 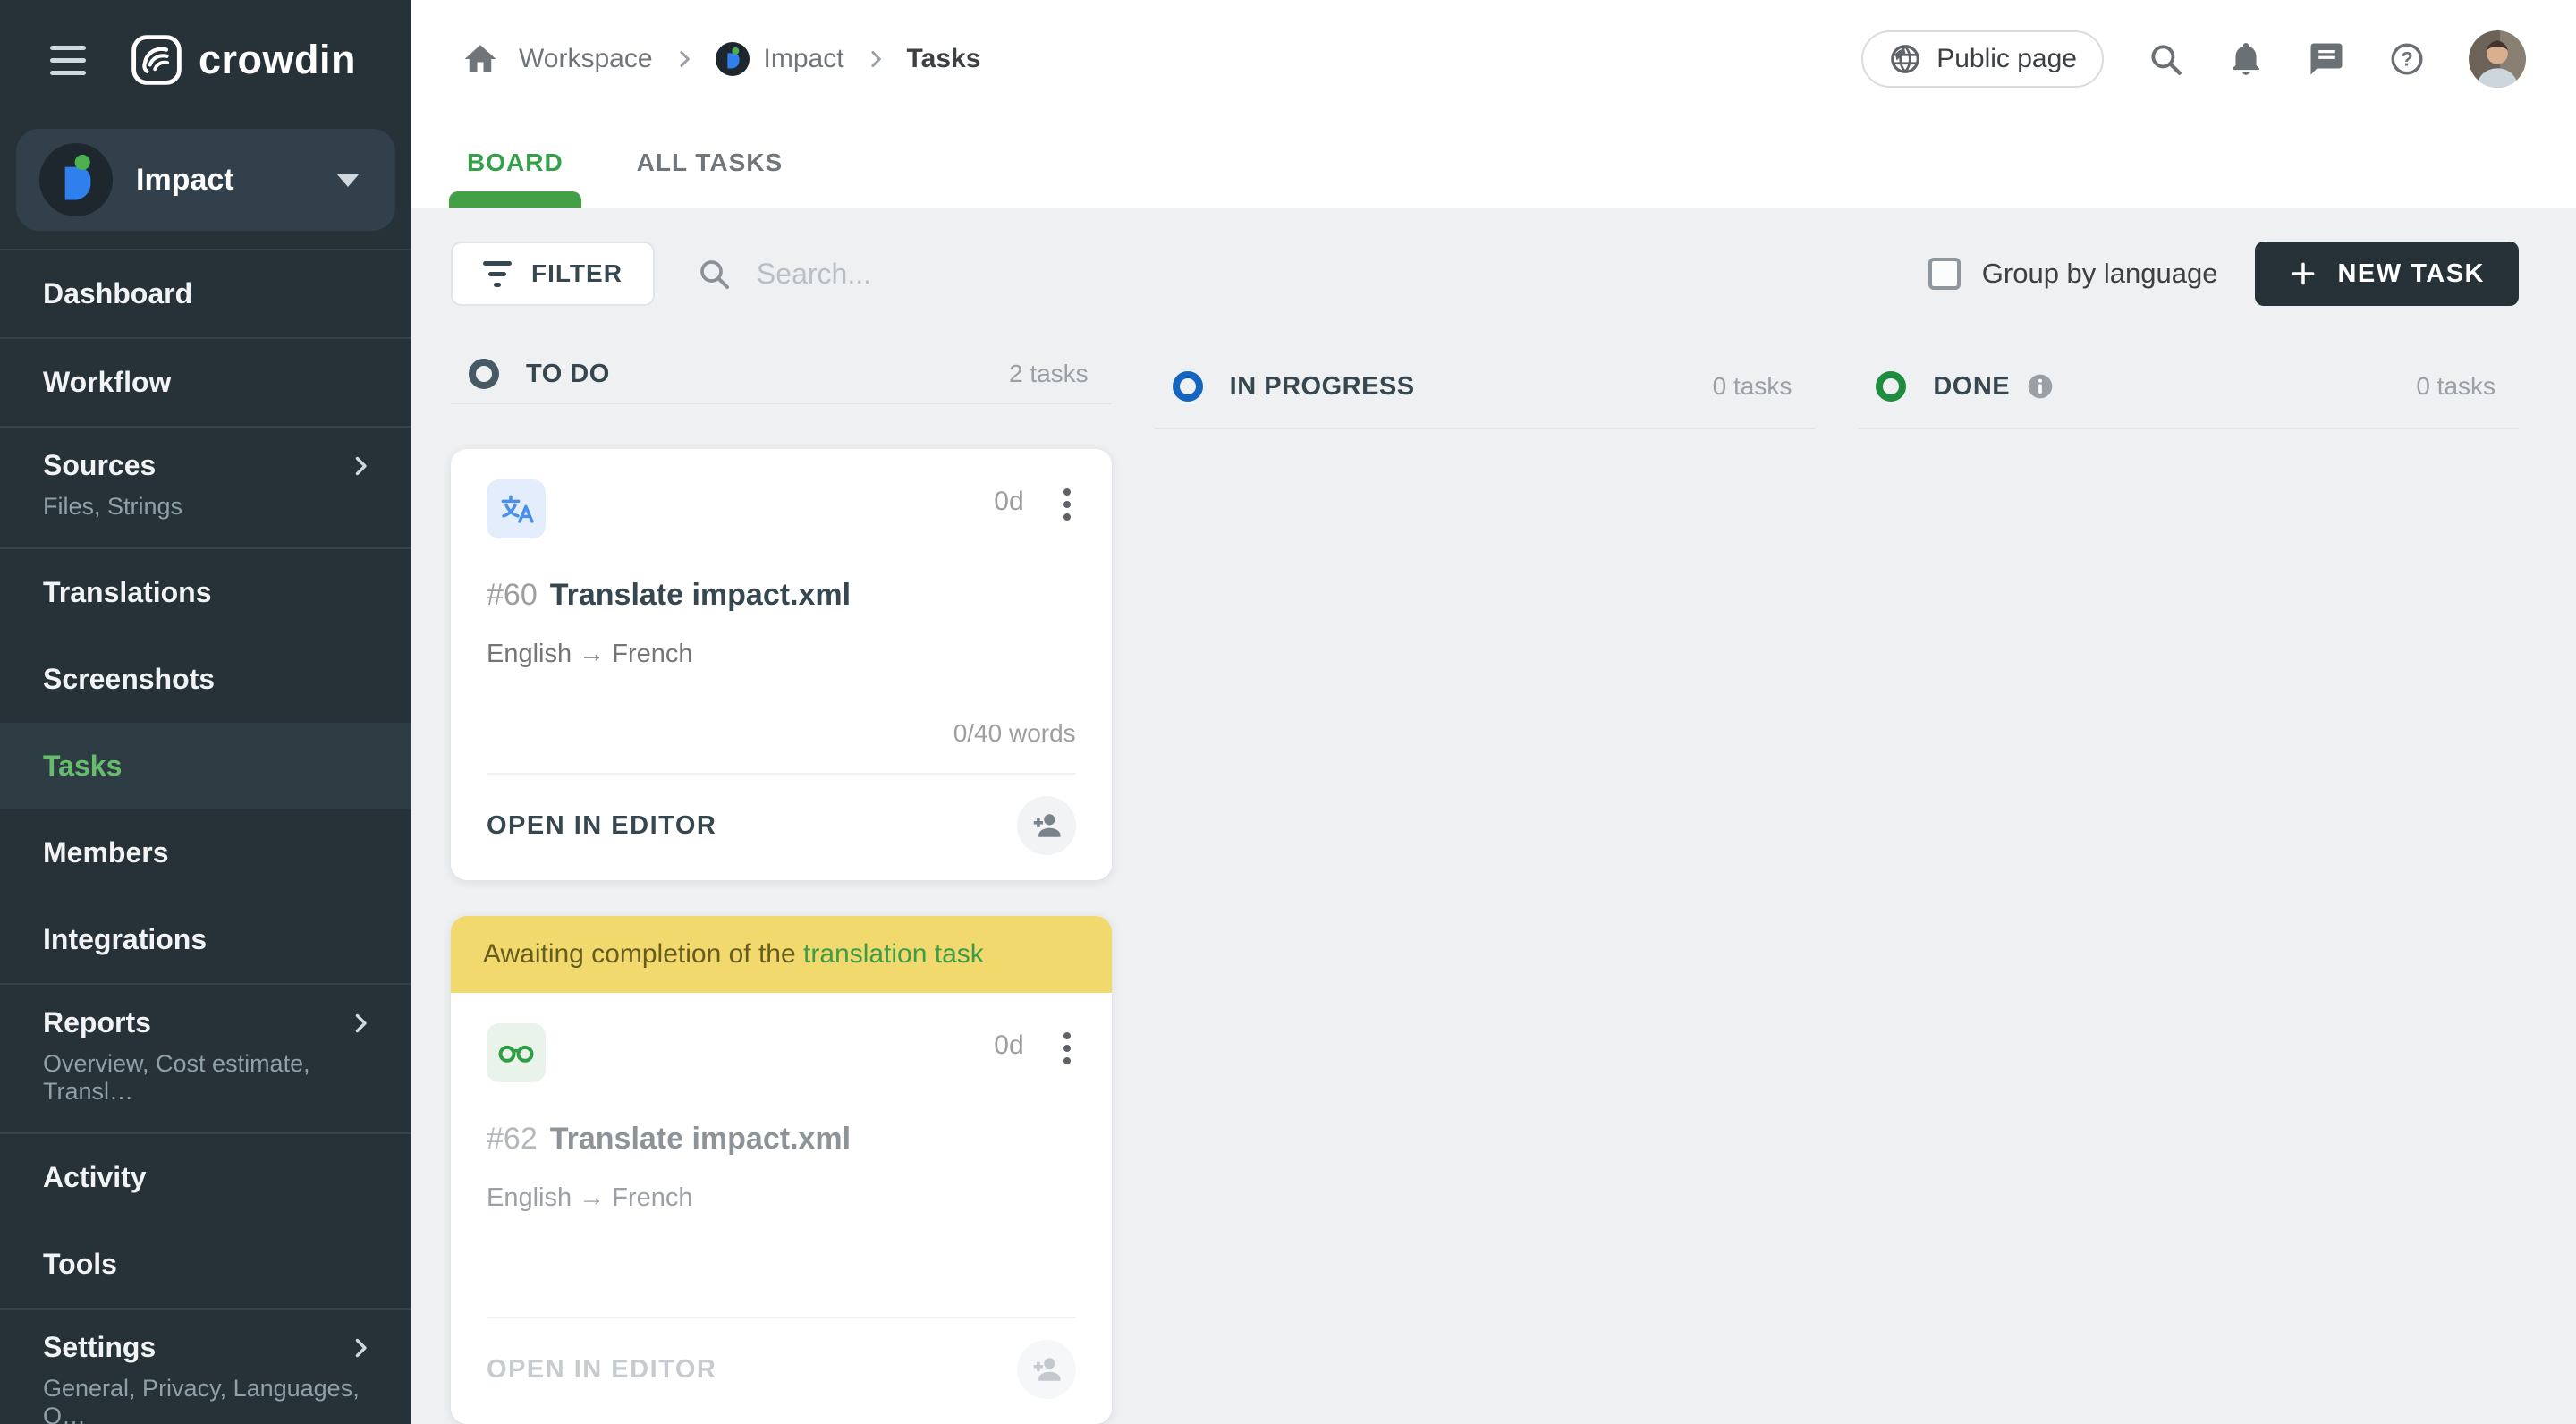 What do you see at coordinates (205, 1264) in the screenshot?
I see `sidebar-item-tools: Tools` at bounding box center [205, 1264].